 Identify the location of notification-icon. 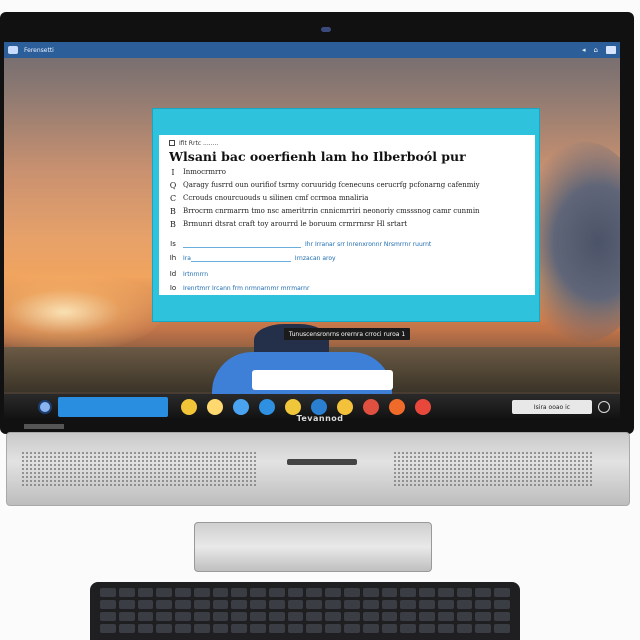
(604, 407).